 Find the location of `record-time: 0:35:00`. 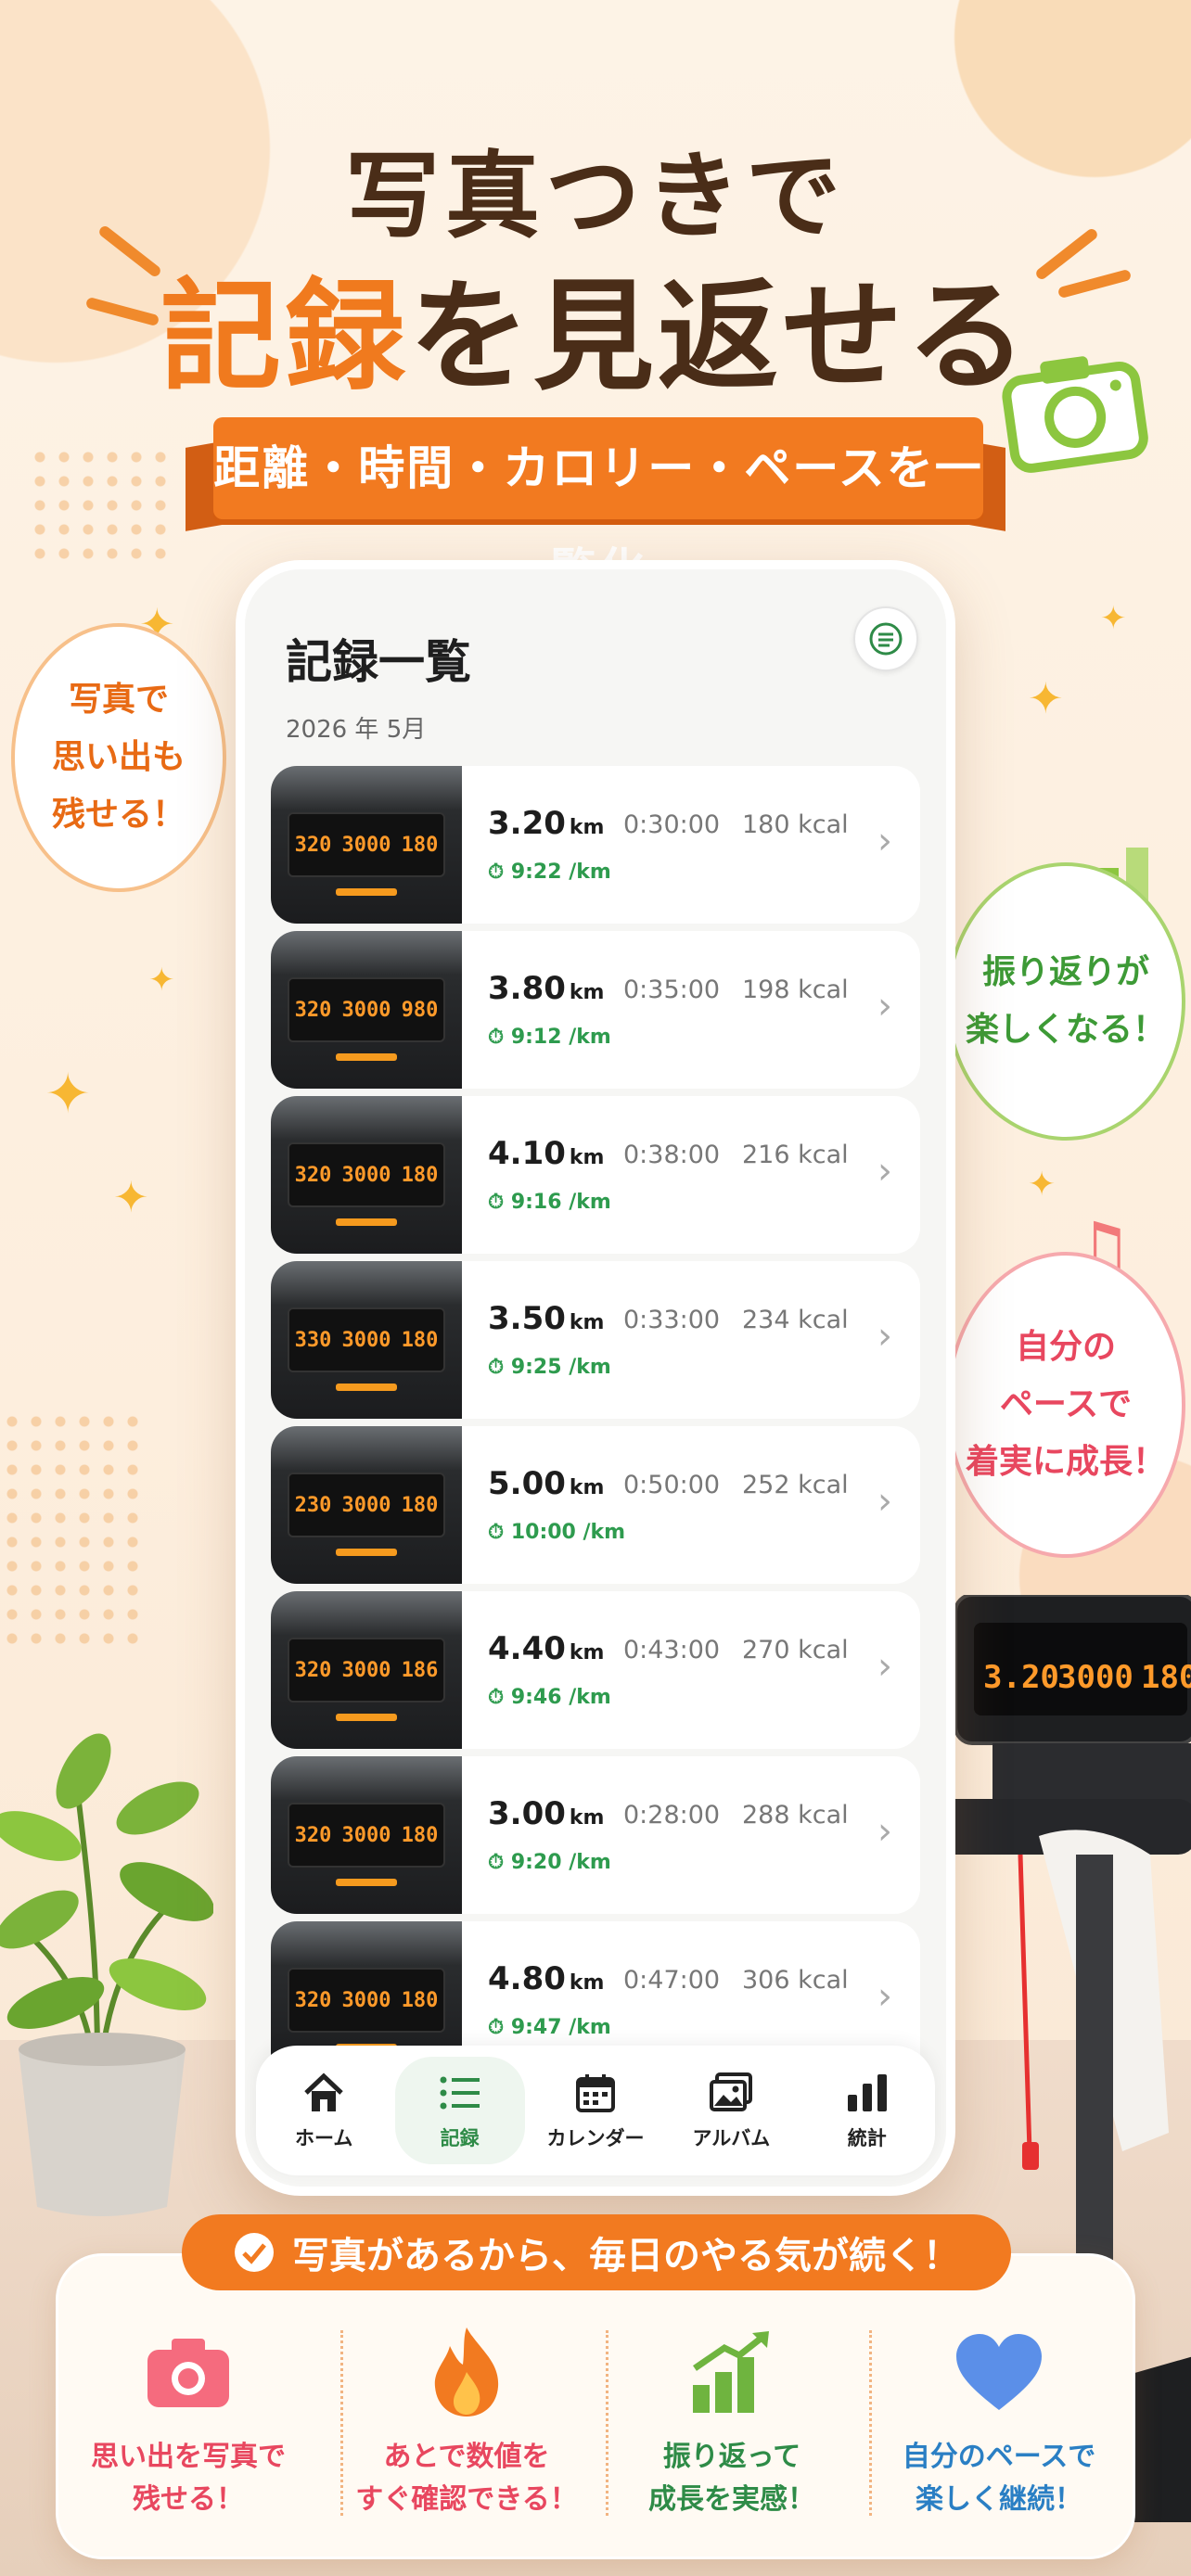

record-time: 0:35:00 is located at coordinates (672, 990).